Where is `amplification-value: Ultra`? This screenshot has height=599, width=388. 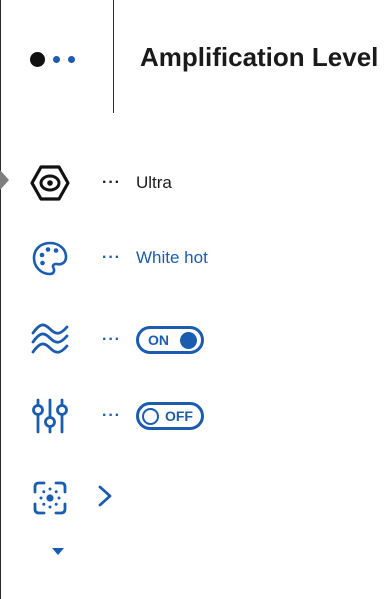 amplification-value: Ultra is located at coordinates (153, 182).